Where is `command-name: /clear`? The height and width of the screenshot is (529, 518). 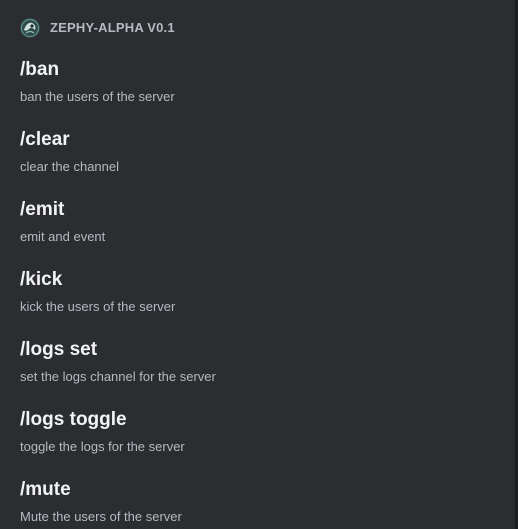 command-name: /clear is located at coordinates (45, 139).